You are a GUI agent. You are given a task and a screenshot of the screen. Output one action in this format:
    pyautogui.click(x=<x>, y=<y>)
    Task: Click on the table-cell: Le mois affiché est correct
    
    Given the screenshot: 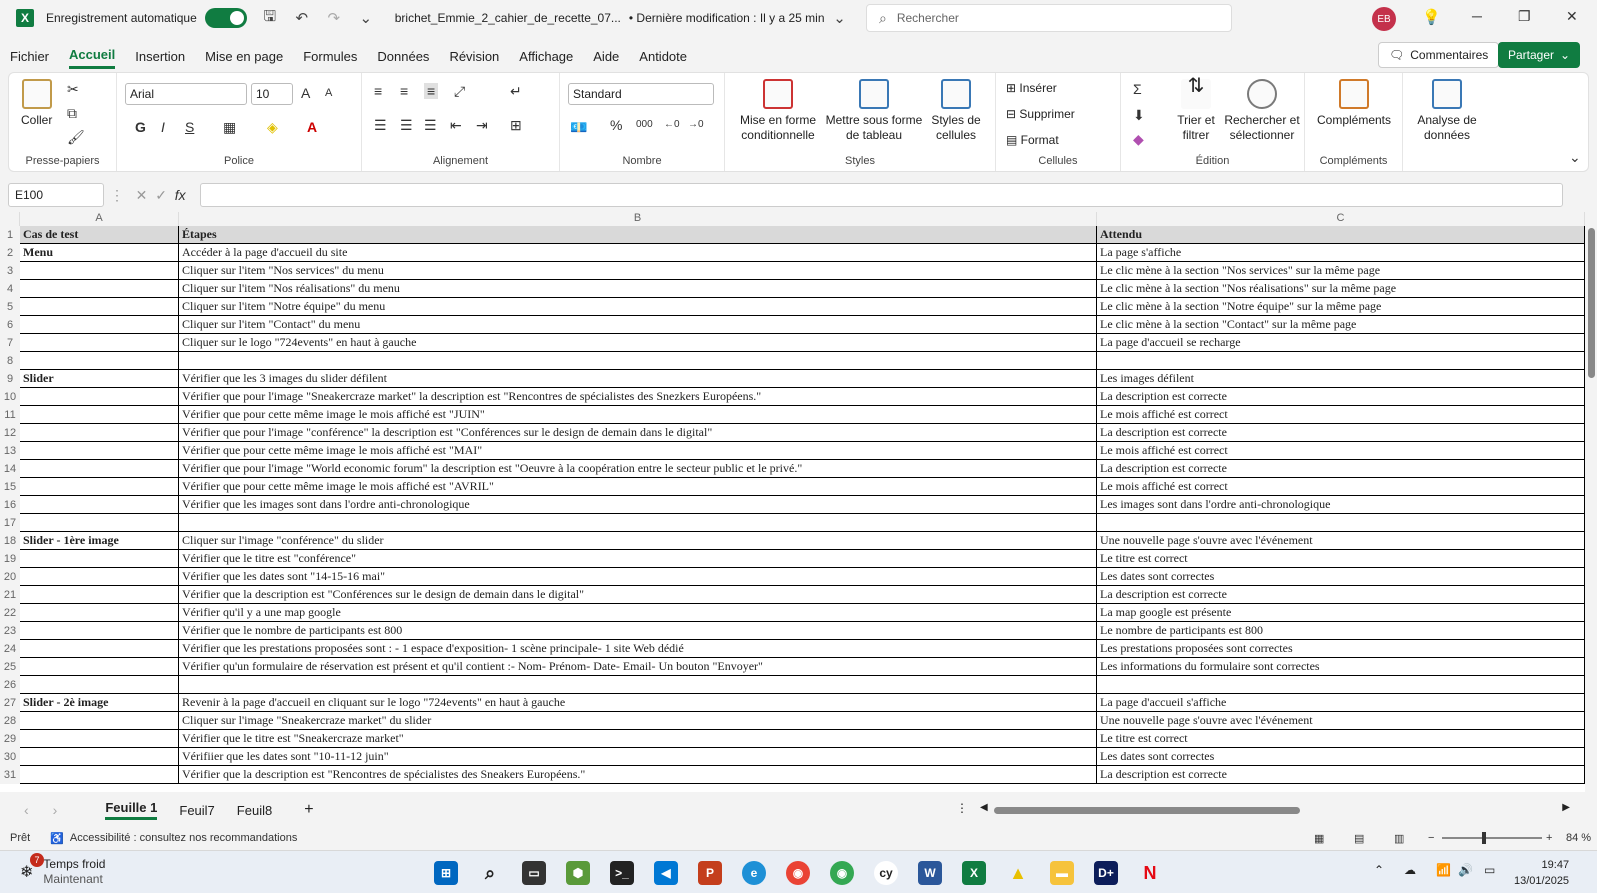 What is the action you would take?
    pyautogui.click(x=1341, y=415)
    